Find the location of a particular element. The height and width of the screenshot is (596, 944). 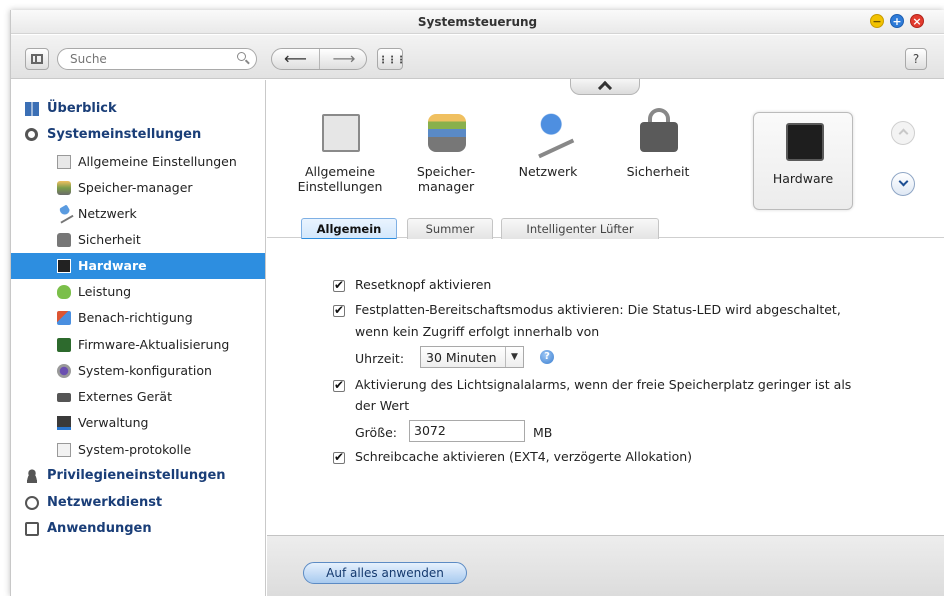

system-config-icon is located at coordinates (64, 371).